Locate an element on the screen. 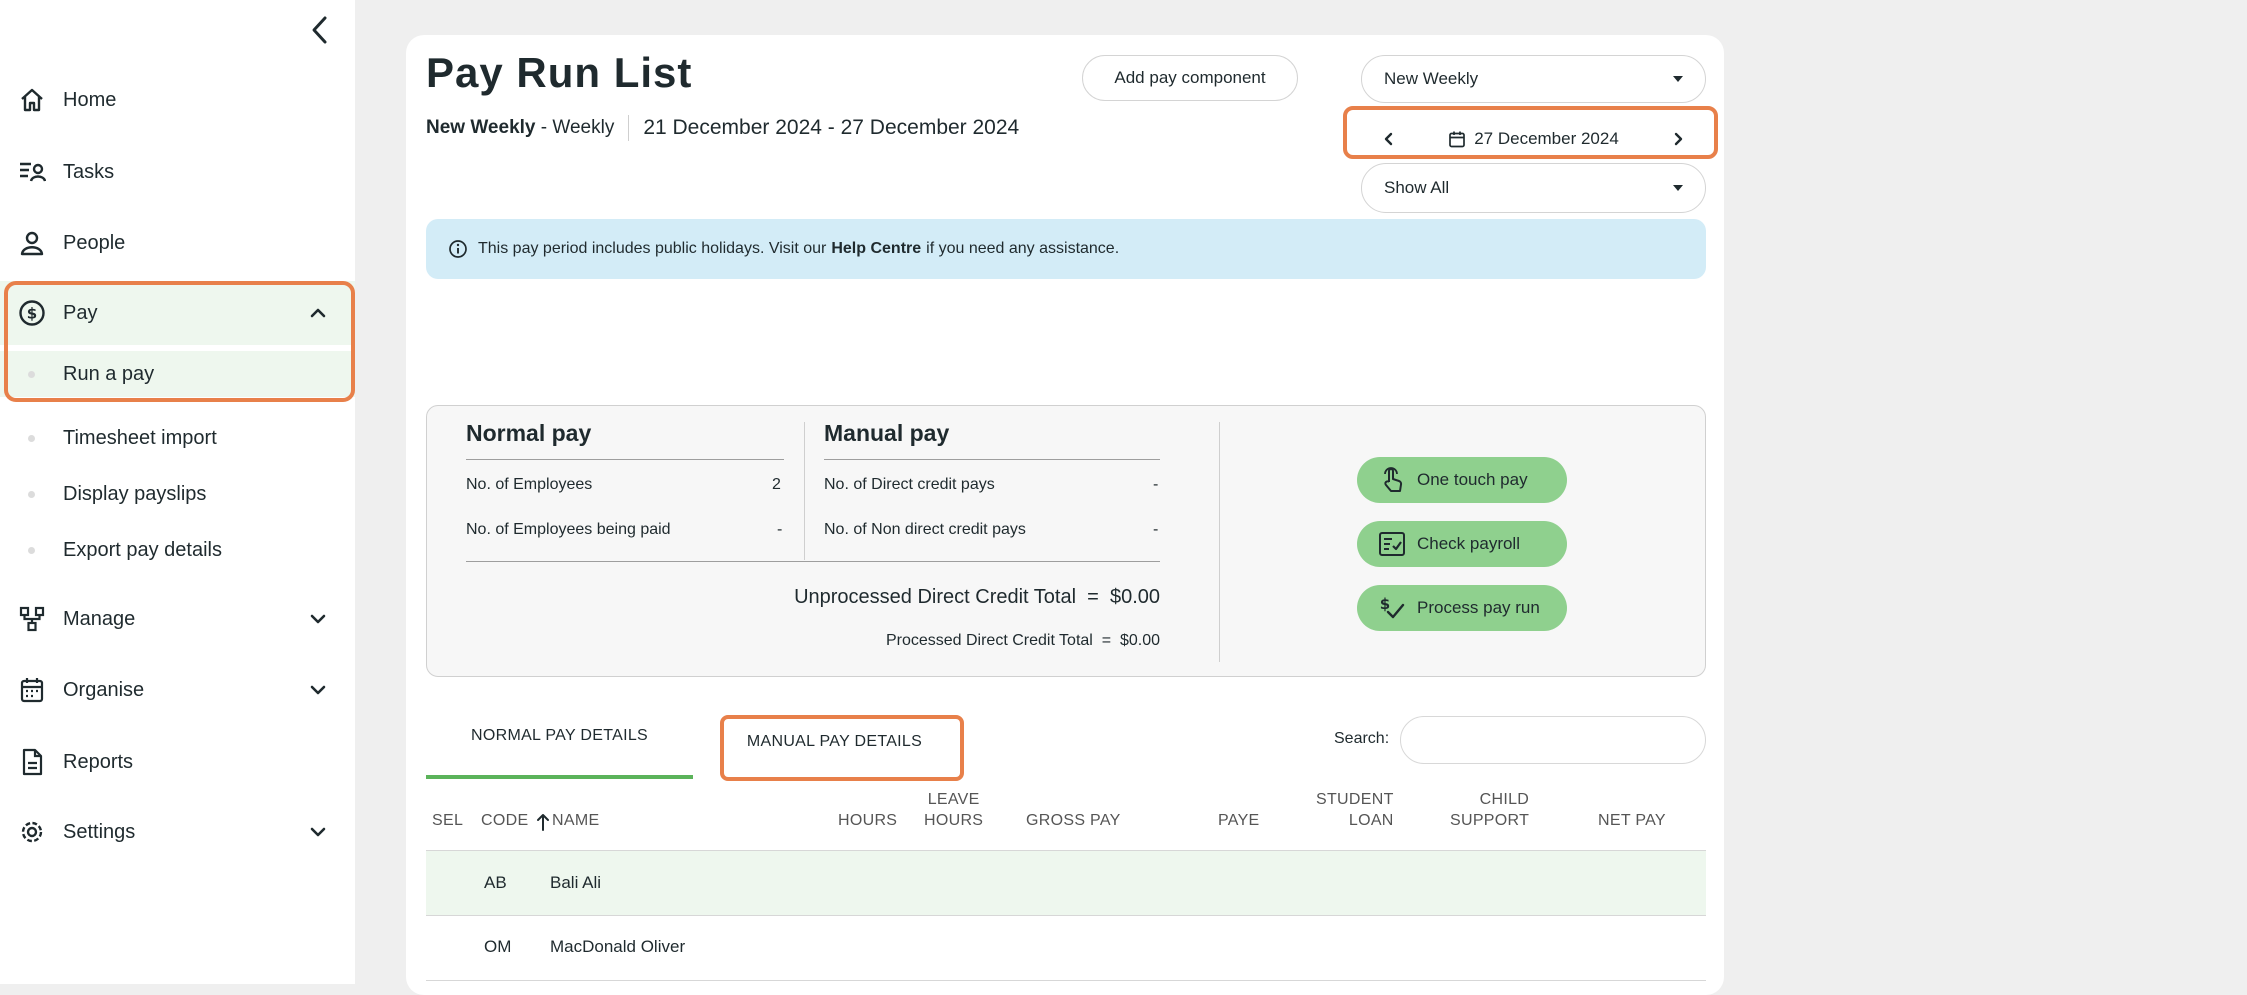 This screenshot has width=2247, height=995. column-header-sel: SEL is located at coordinates (447, 820).